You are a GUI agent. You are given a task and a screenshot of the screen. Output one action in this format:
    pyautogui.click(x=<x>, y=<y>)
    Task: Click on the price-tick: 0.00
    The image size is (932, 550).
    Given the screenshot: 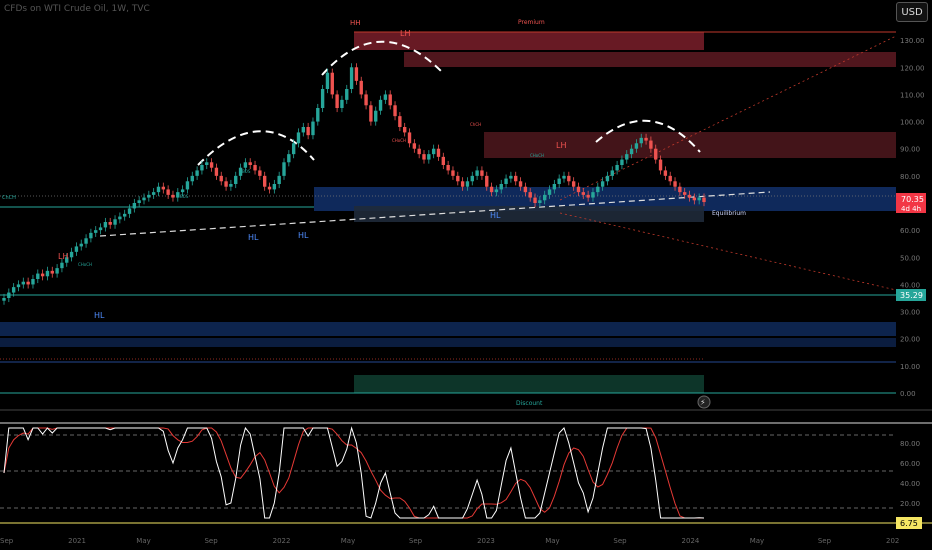 What is the action you would take?
    pyautogui.click(x=908, y=394)
    